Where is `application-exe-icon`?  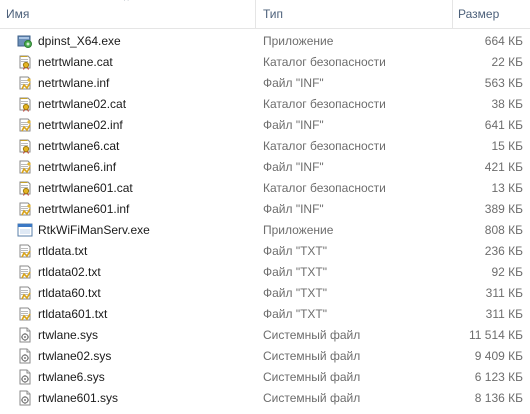
application-exe-icon is located at coordinates (25, 230).